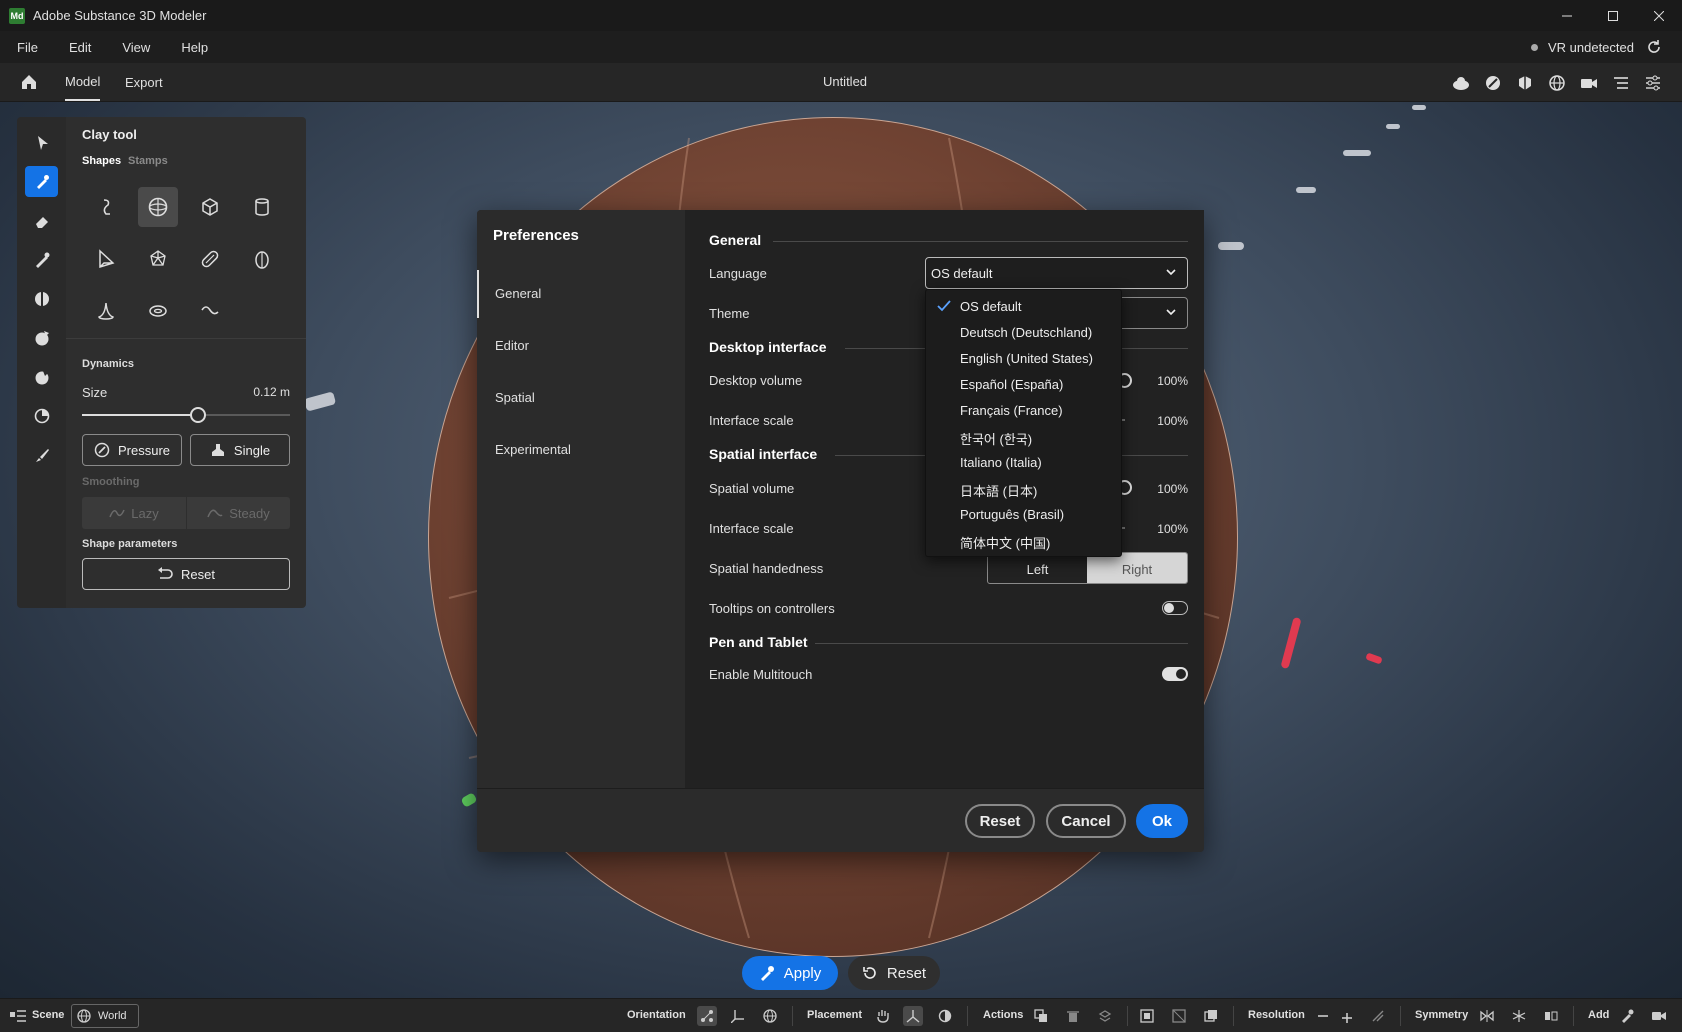 This screenshot has width=1682, height=1032. What do you see at coordinates (48, 1015) in the screenshot?
I see `scene-label: Scene` at bounding box center [48, 1015].